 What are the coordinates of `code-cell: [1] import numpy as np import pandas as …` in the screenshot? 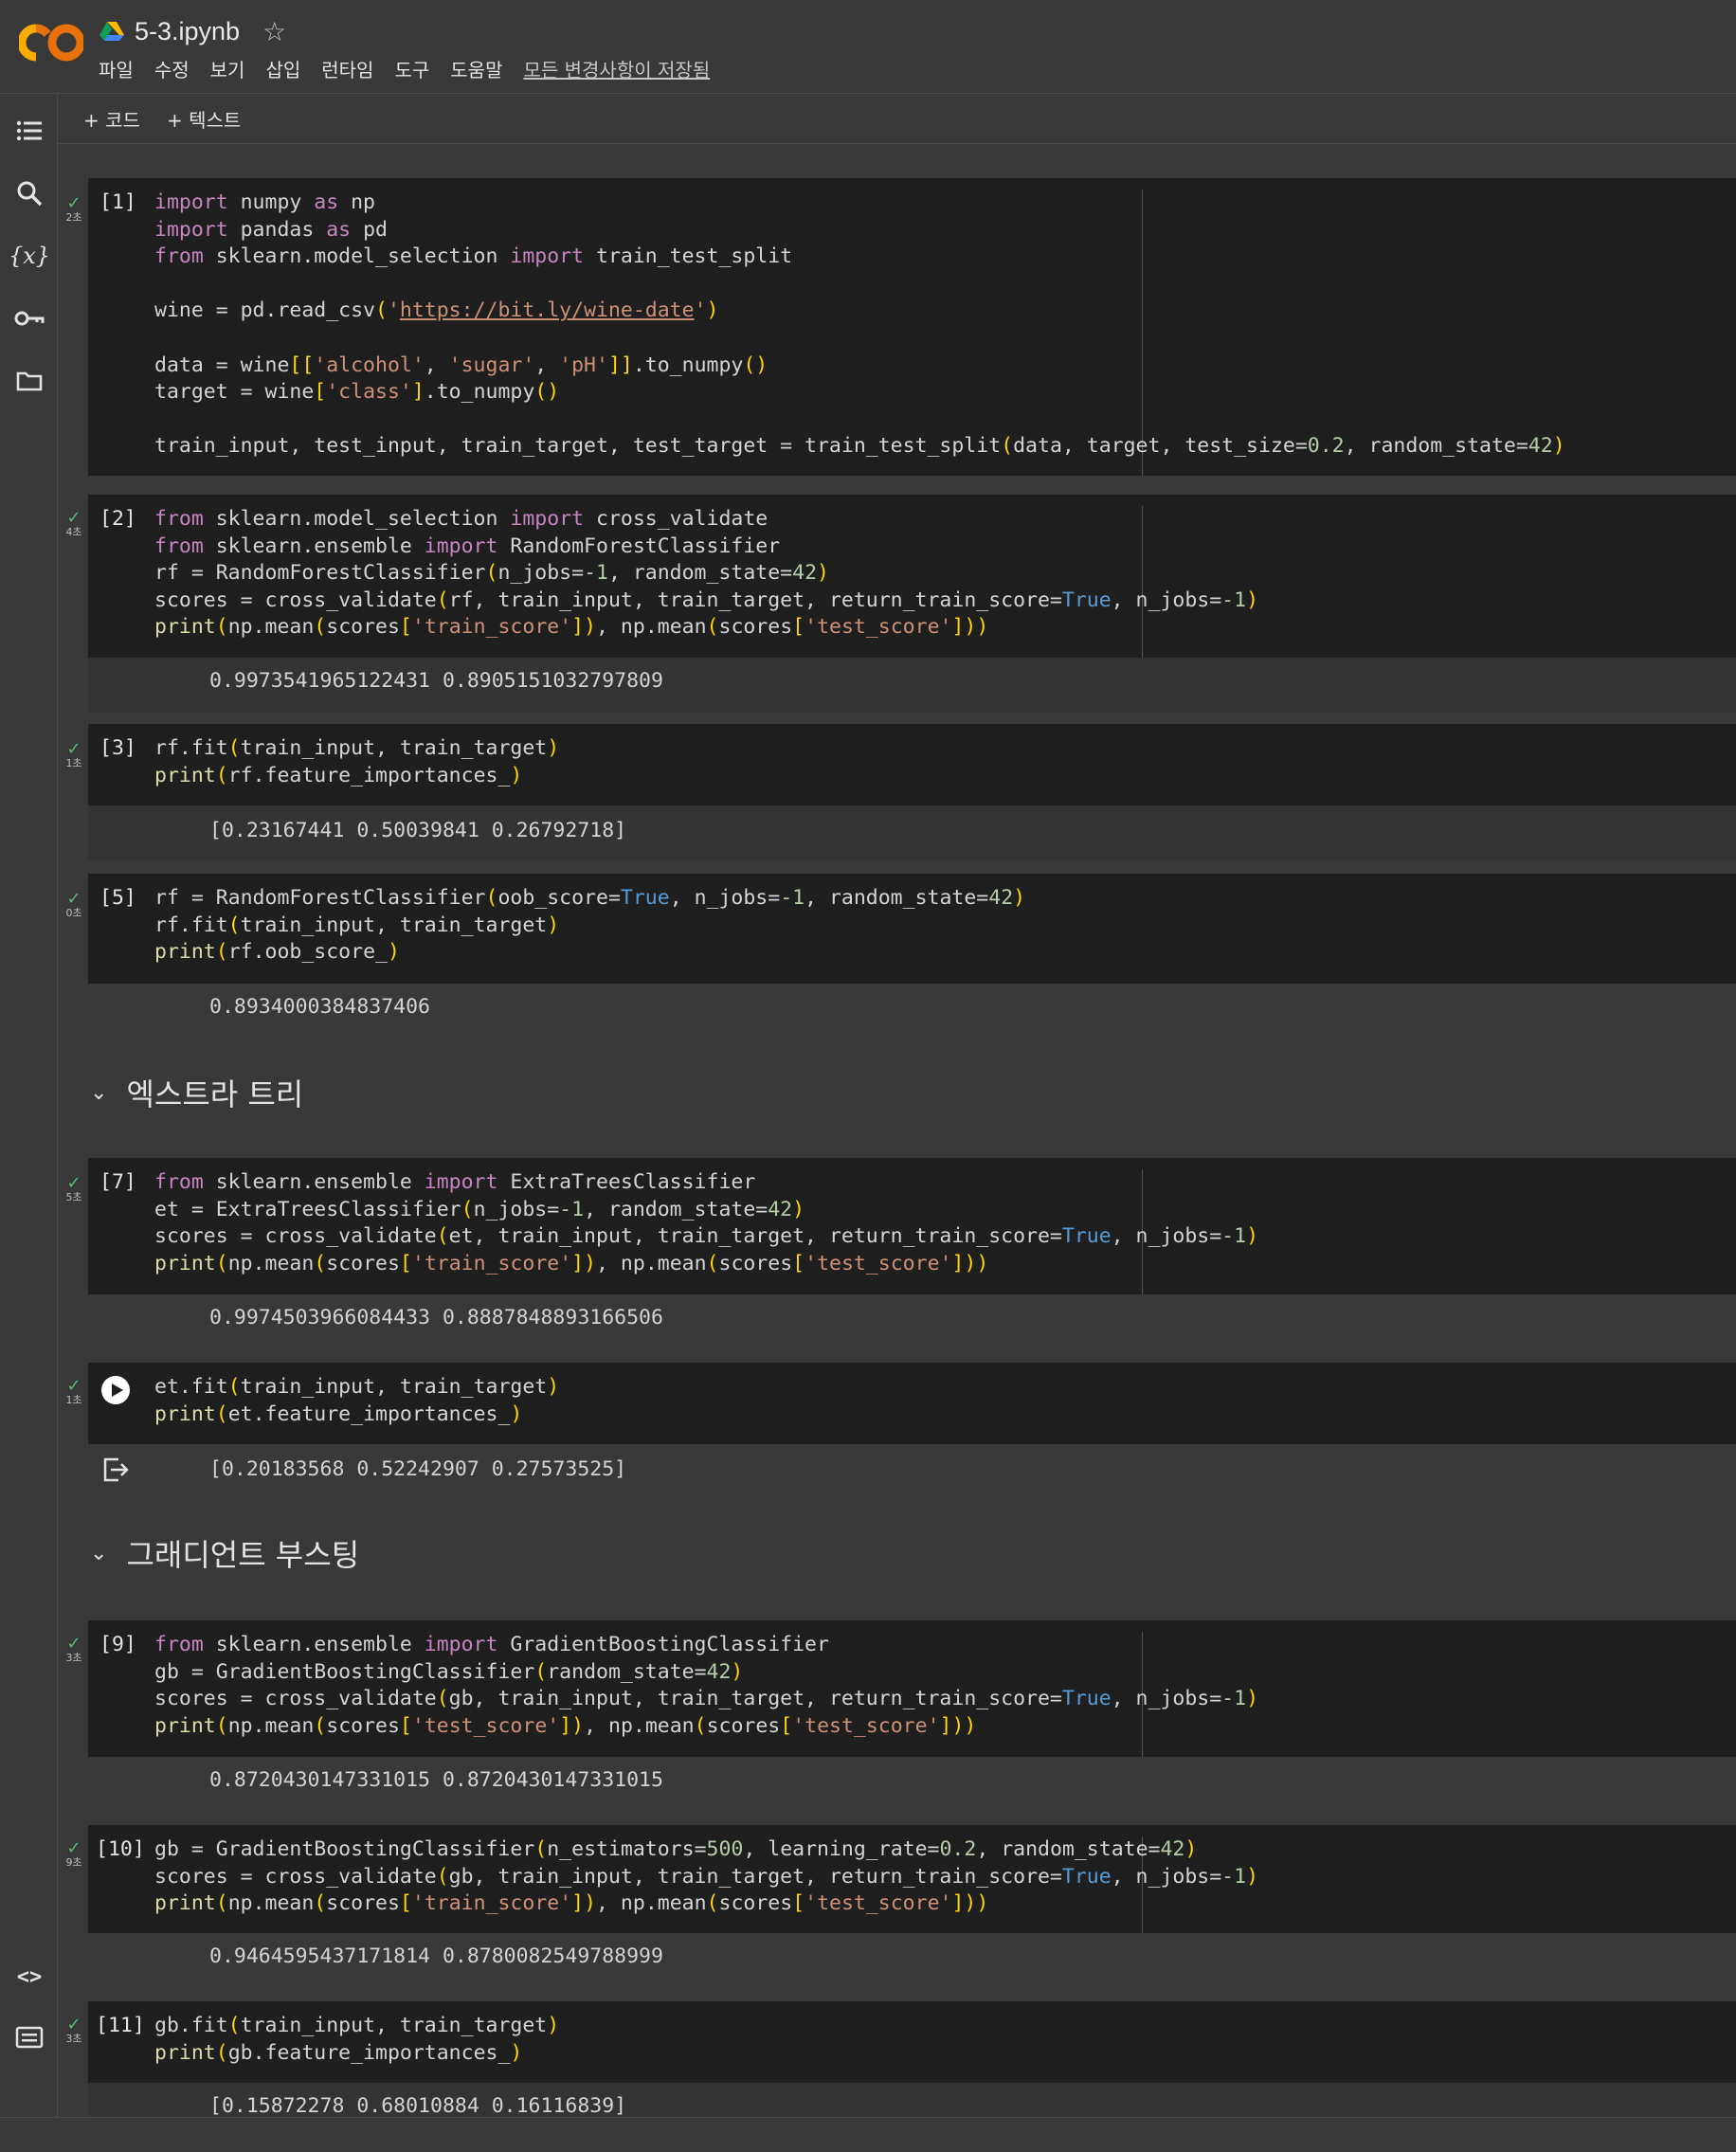 It's located at (912, 327).